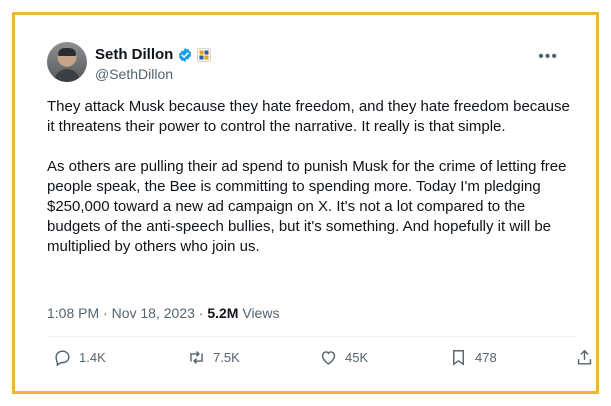 Image resolution: width=611 pixels, height=406 pixels. Describe the element at coordinates (261, 313) in the screenshot. I see `views-label: Views` at that location.